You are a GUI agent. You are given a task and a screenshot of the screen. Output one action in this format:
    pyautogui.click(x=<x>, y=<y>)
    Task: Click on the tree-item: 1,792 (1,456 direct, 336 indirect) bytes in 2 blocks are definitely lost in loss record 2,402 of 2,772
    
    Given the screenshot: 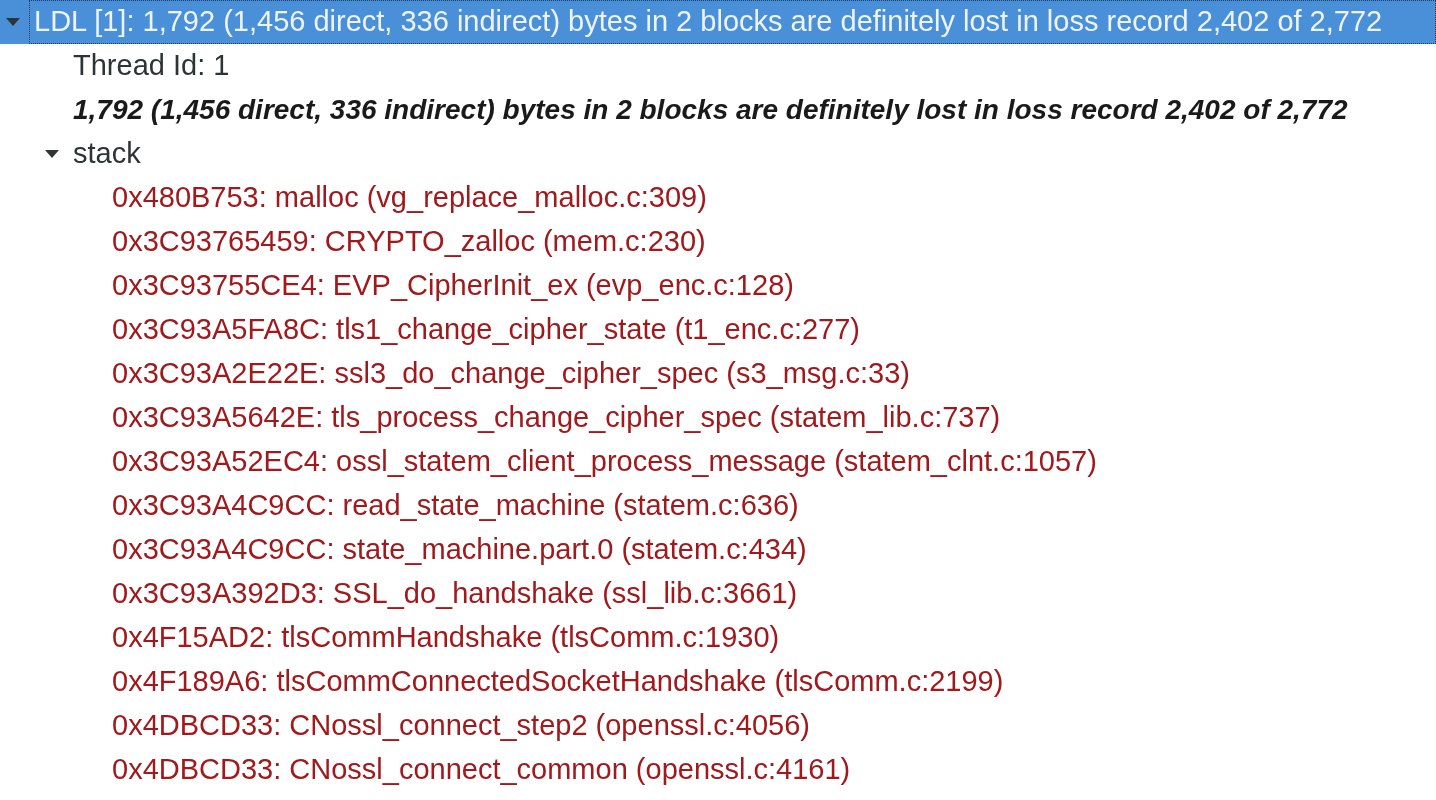 What is the action you would take?
    pyautogui.click(x=718, y=110)
    